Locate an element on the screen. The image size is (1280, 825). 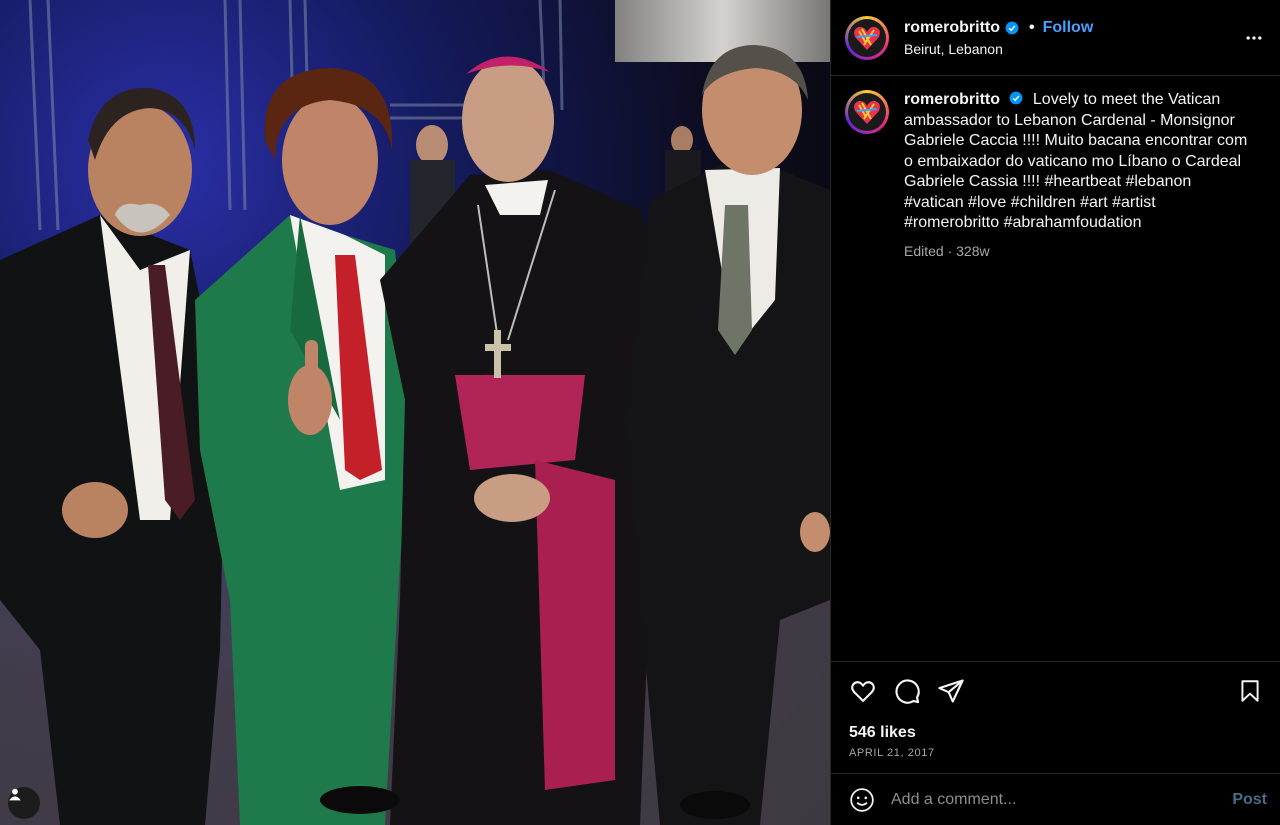
likes-count: 546 likes is located at coordinates (1056, 733).